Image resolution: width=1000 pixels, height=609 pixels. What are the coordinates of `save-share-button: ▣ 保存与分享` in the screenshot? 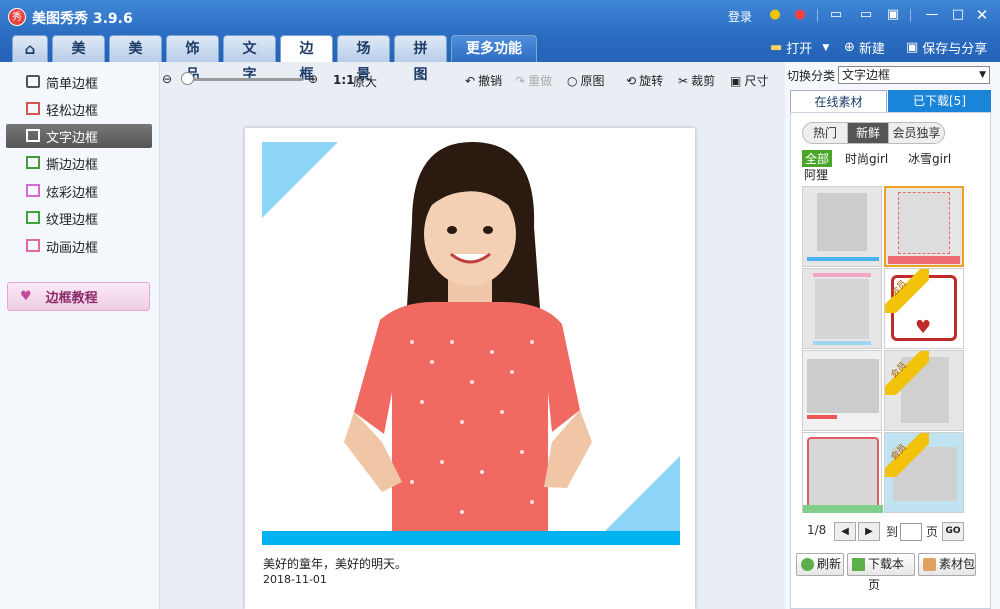 It's located at (946, 47).